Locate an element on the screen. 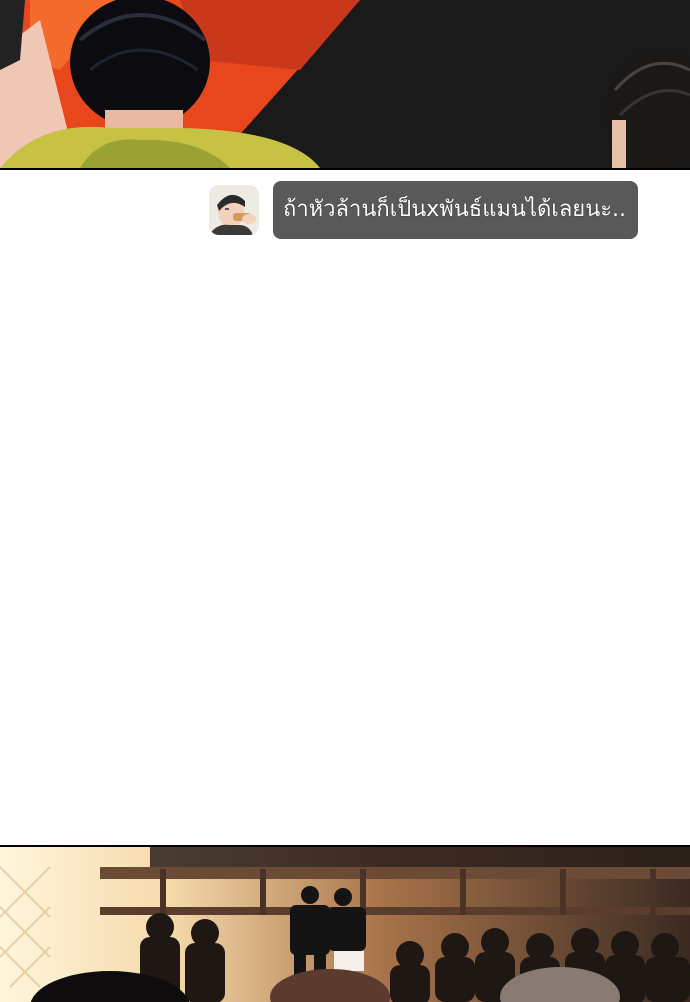  comment-bubble: ถ้าหัวล้านก็เป็นxพันธ์แมนได้เลยนะ.. is located at coordinates (456, 210).